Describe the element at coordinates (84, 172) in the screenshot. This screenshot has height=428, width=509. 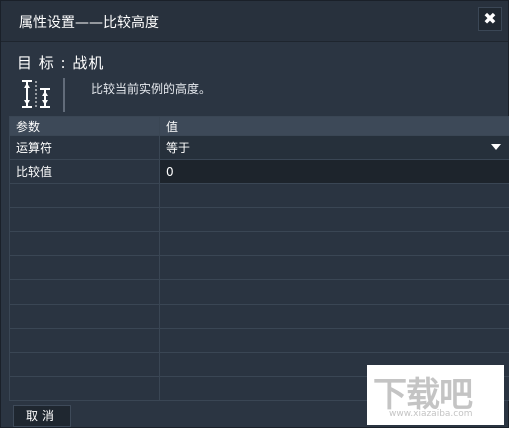
I see `param-name-compare-value: 比较值` at that location.